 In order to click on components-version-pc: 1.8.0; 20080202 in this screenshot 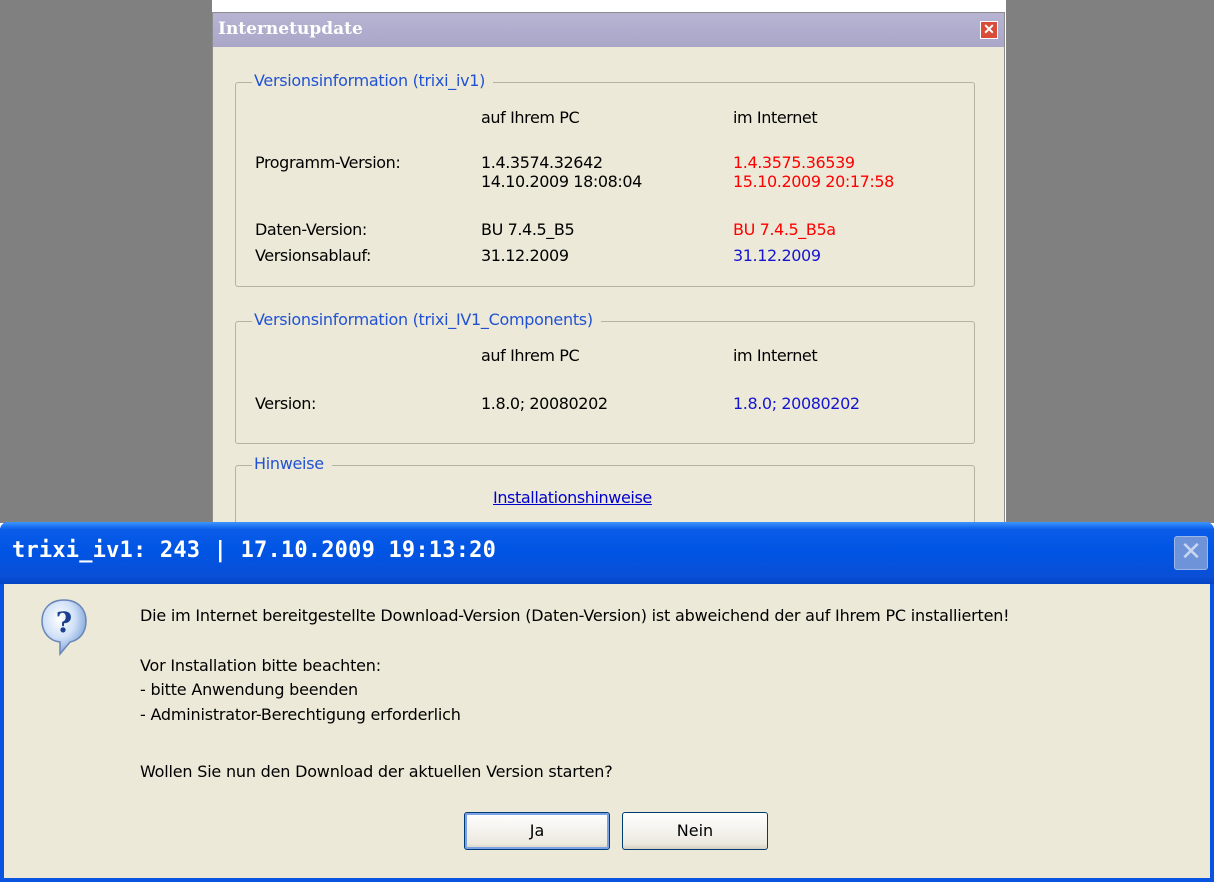, I will do `click(544, 403)`.